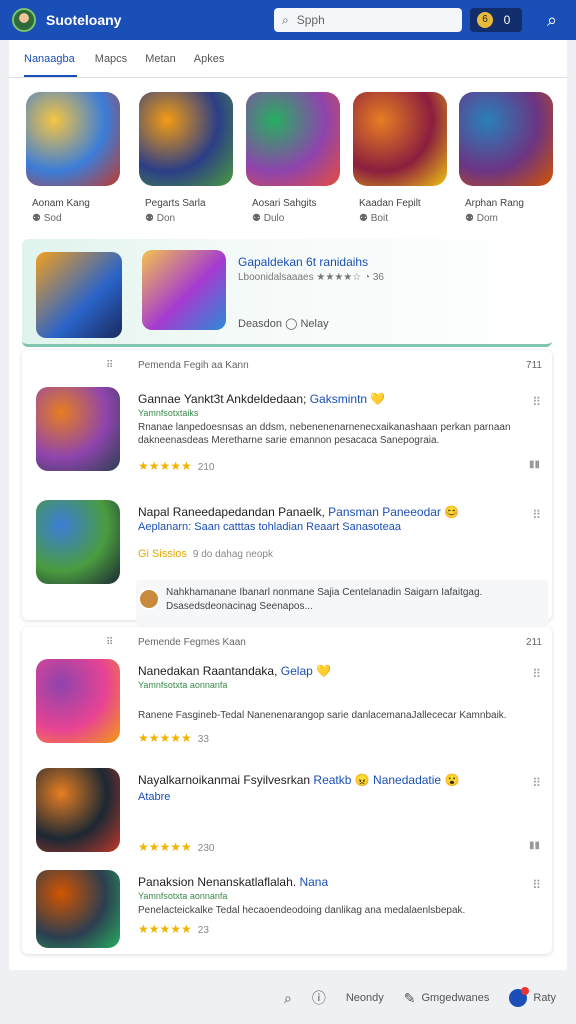 This screenshot has width=576, height=1024. What do you see at coordinates (149, 599) in the screenshot?
I see `reviewer-avatar` at bounding box center [149, 599].